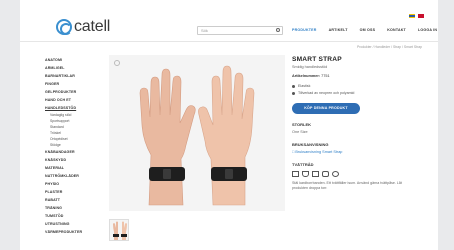  What do you see at coordinates (75, 76) in the screenshot?
I see `sidebar-item: BARNARTIKLAR` at bounding box center [75, 76].